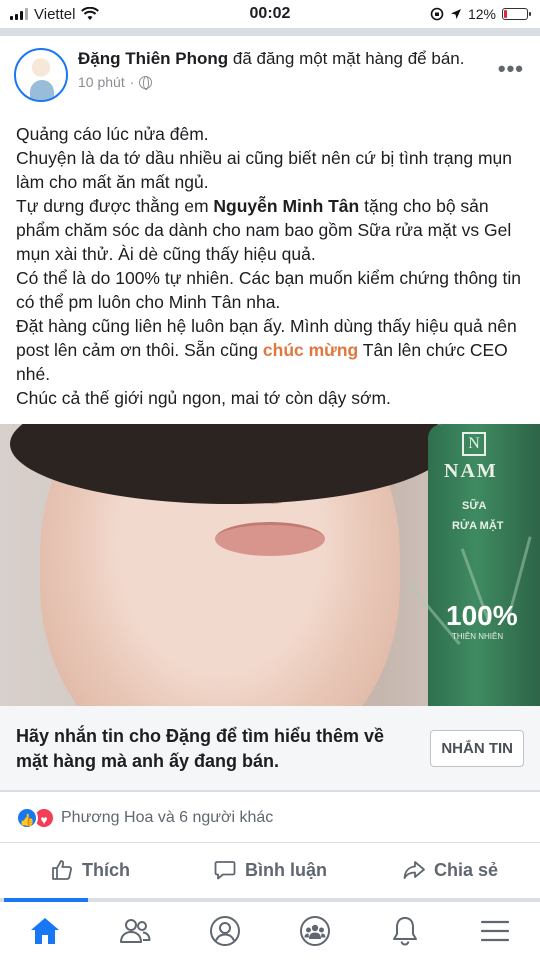 The width and height of the screenshot is (540, 960). Describe the element at coordinates (273, 82) in the screenshot. I see `post-meta: 10 phút ·` at that location.